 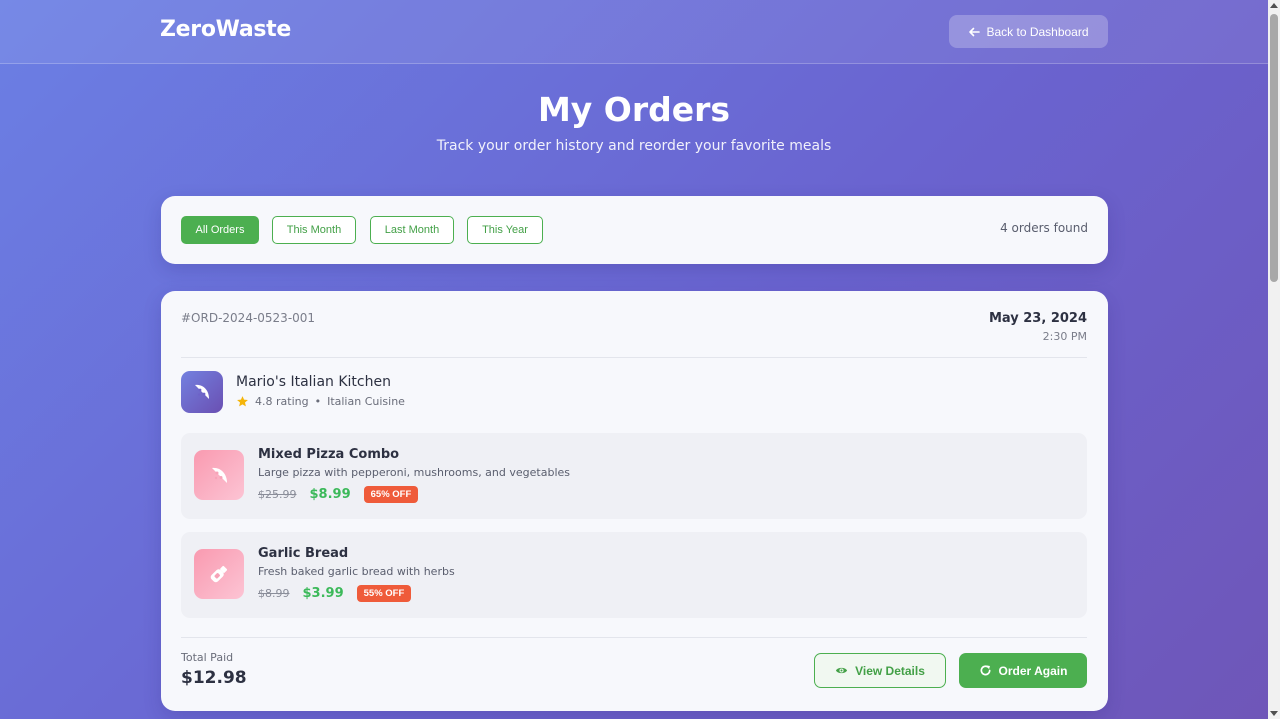 I want to click on item-price-row: $25.99 $8.99 65% OFF, so click(x=338, y=494).